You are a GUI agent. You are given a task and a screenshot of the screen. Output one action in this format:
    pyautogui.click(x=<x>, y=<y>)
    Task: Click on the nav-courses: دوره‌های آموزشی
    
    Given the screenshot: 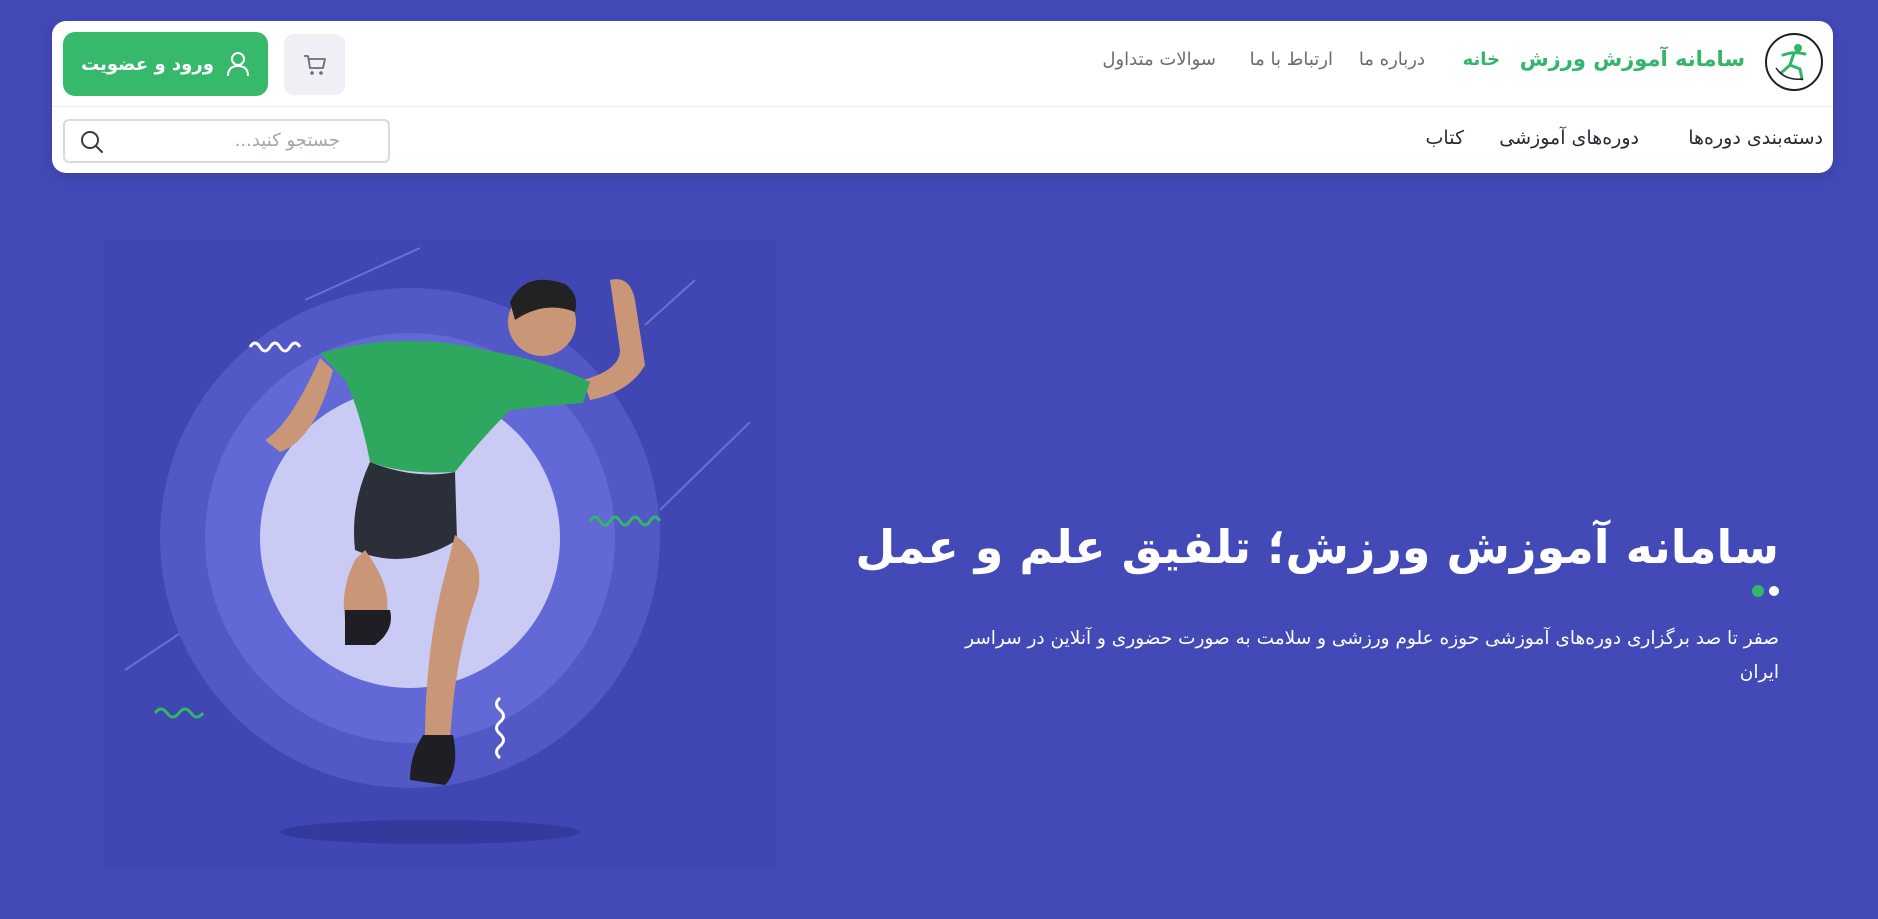 What is the action you would take?
    pyautogui.click(x=1569, y=138)
    